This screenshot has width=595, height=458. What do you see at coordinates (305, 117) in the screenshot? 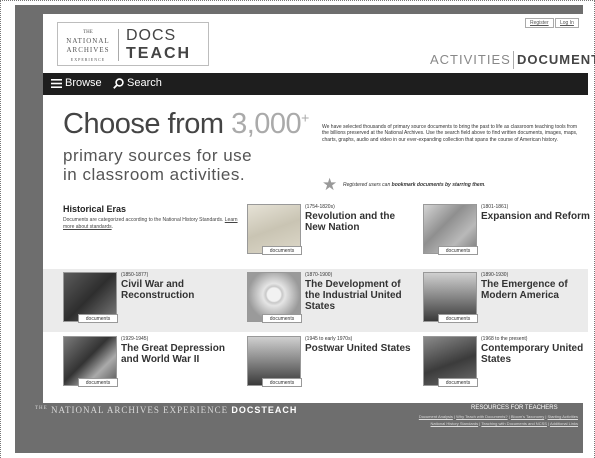
I see `hero-plus: +` at bounding box center [305, 117].